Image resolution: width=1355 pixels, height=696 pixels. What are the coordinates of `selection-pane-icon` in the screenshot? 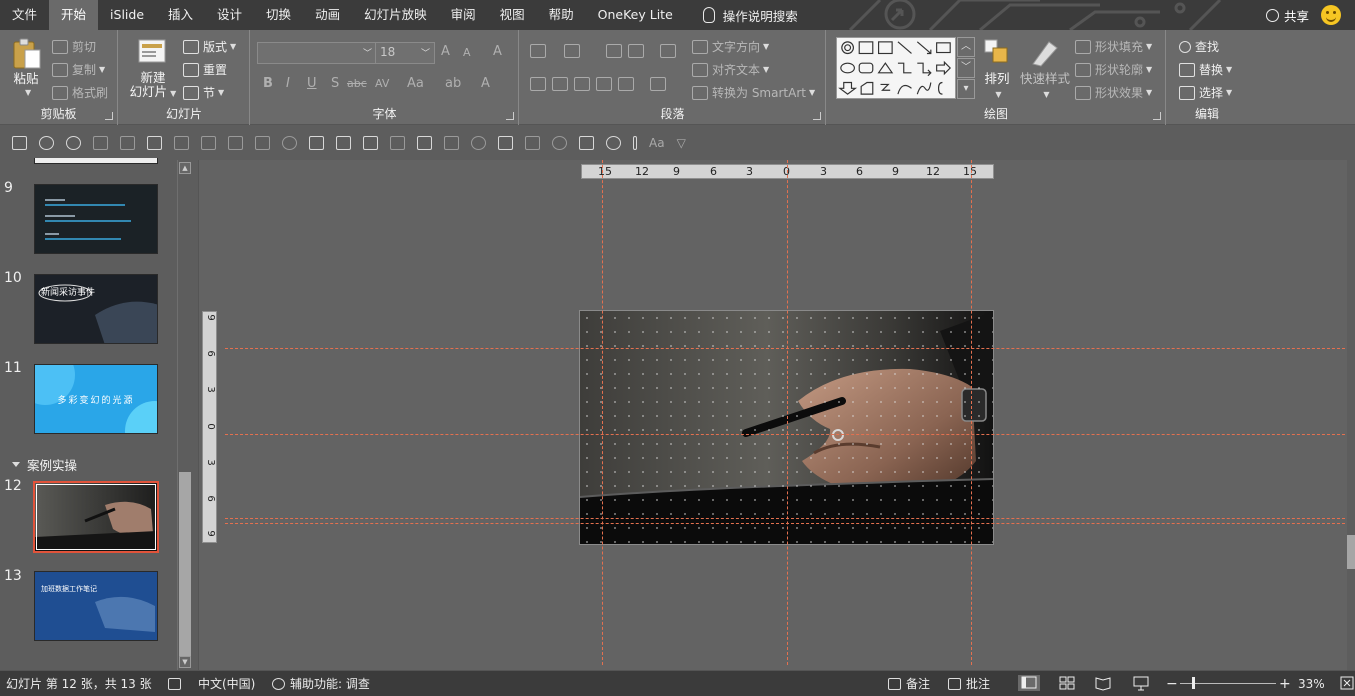 It's located at (370, 142).